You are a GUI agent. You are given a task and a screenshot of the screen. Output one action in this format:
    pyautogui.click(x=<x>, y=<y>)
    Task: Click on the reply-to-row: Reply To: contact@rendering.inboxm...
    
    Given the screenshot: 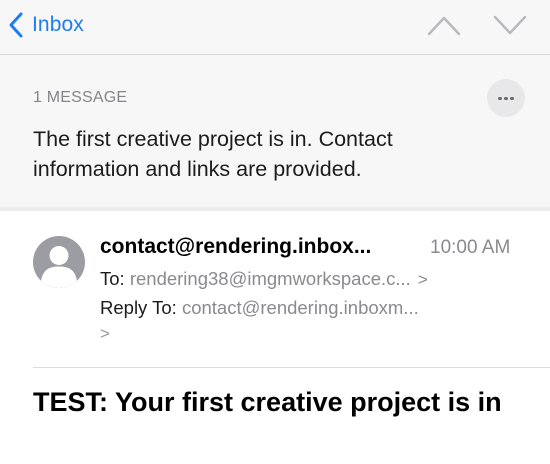 What is the action you would take?
    pyautogui.click(x=259, y=308)
    